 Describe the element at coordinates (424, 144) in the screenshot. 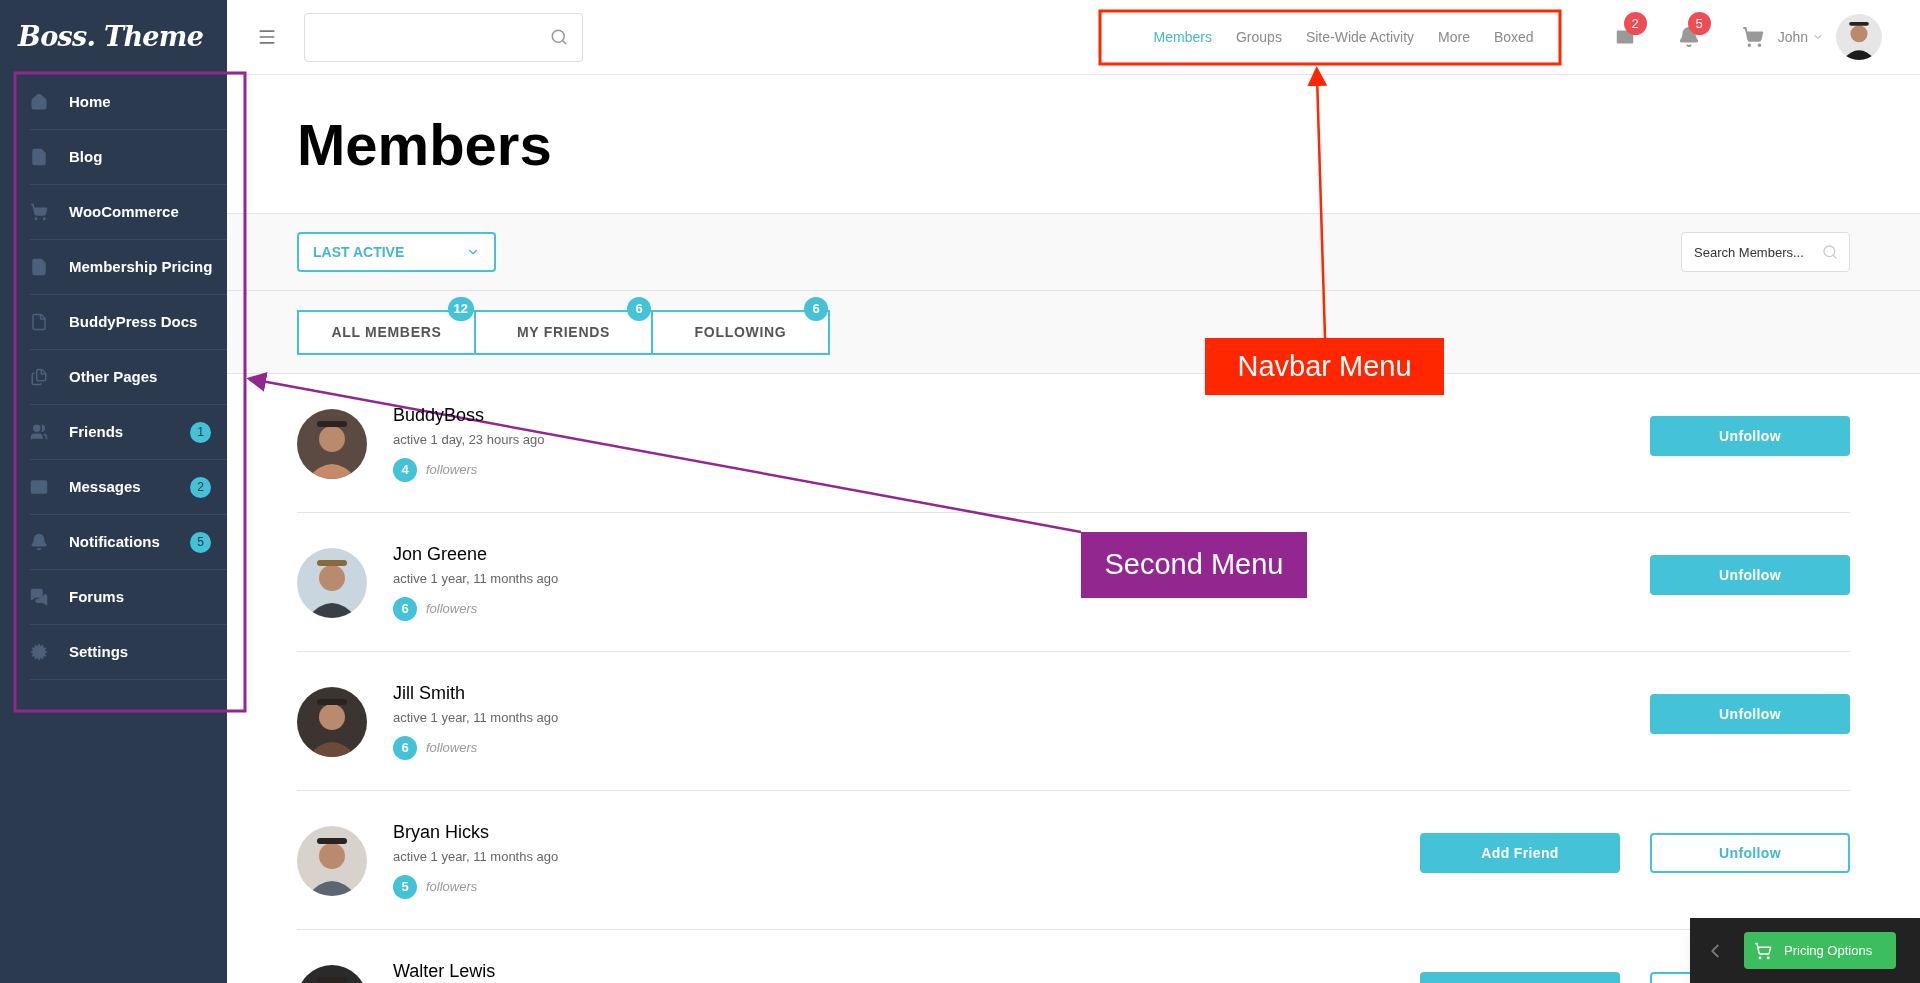

I see `page-title: Members` at that location.